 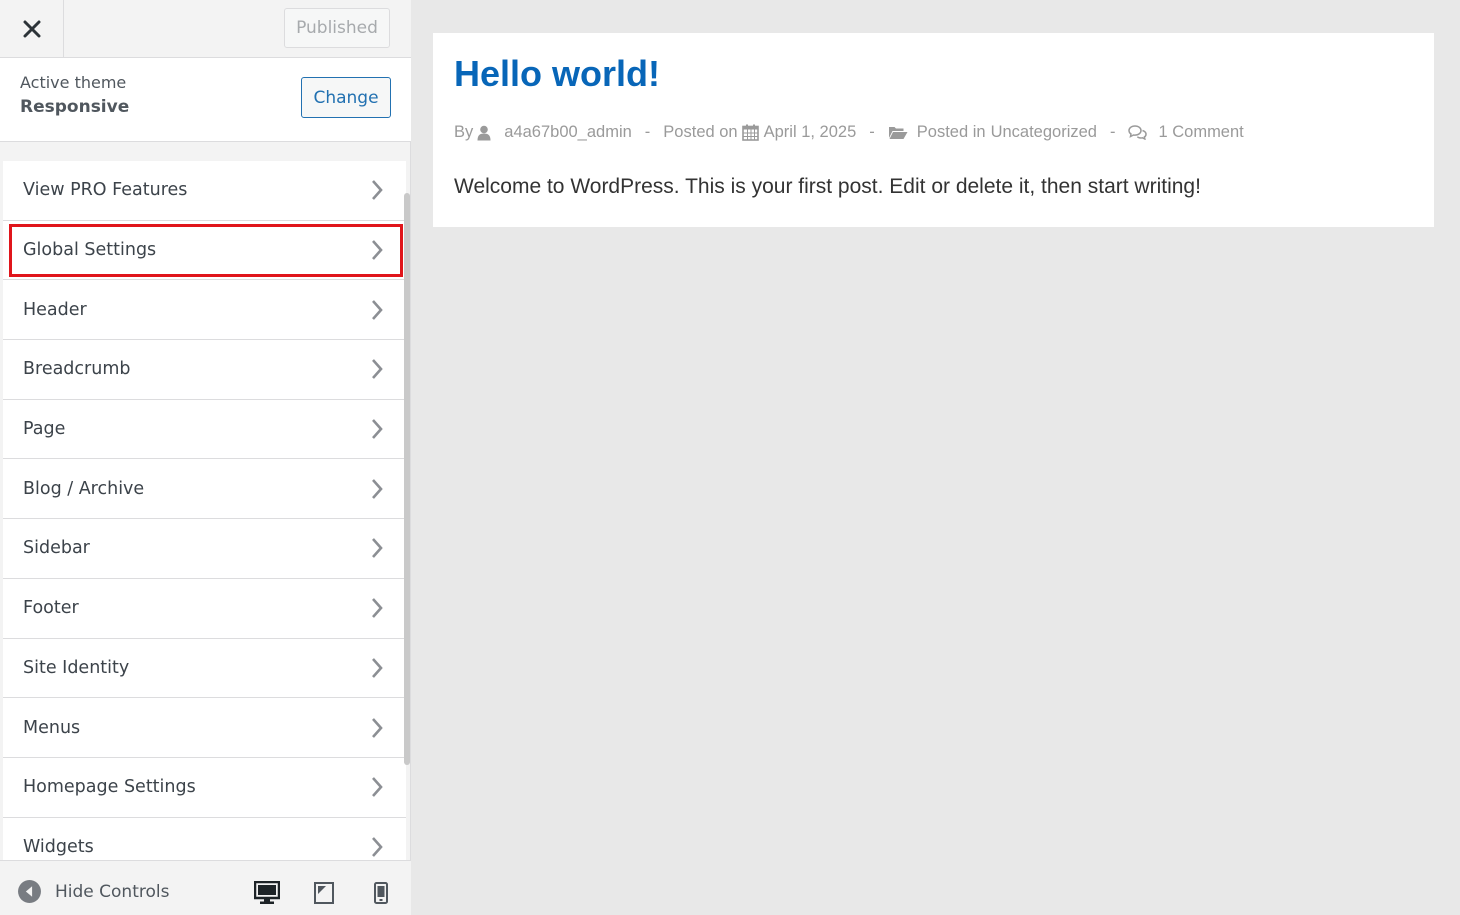 I want to click on panel-item-label: View PRO Features, so click(x=105, y=190).